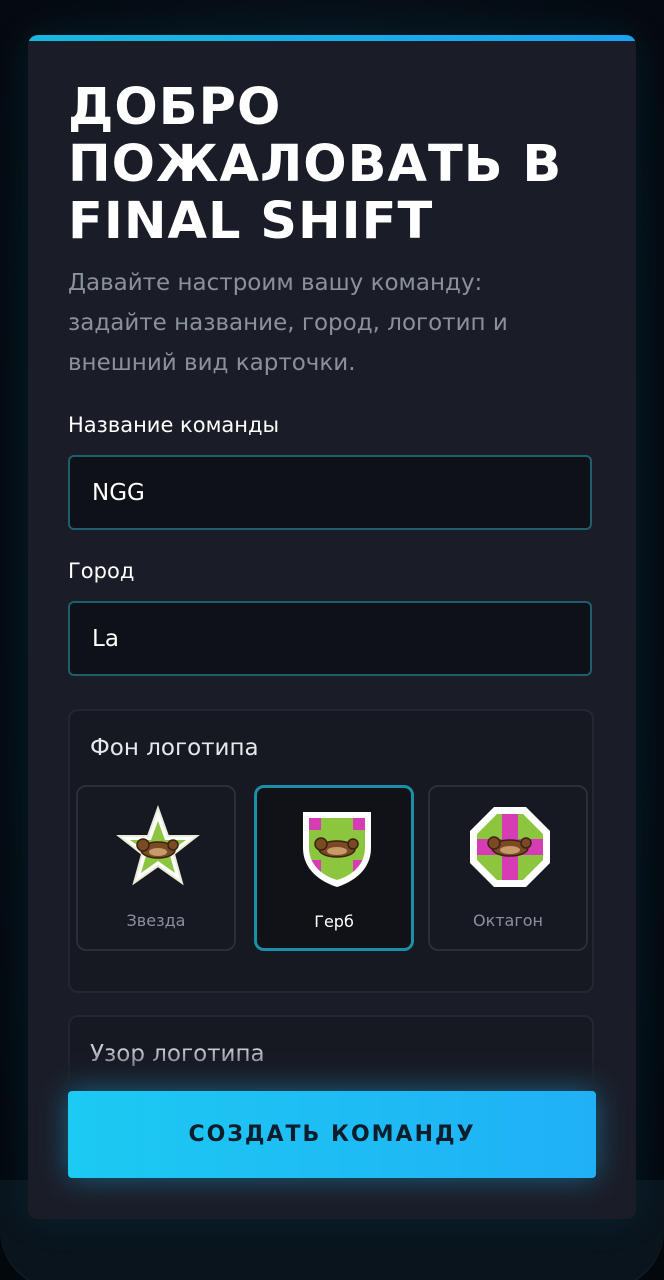  What do you see at coordinates (101, 571) in the screenshot?
I see `city-label: Город` at bounding box center [101, 571].